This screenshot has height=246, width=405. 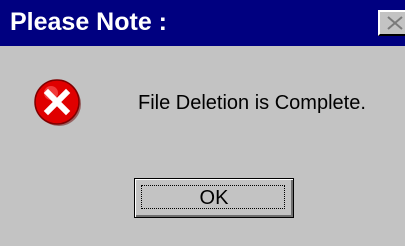 I want to click on error-icon, so click(x=57, y=102).